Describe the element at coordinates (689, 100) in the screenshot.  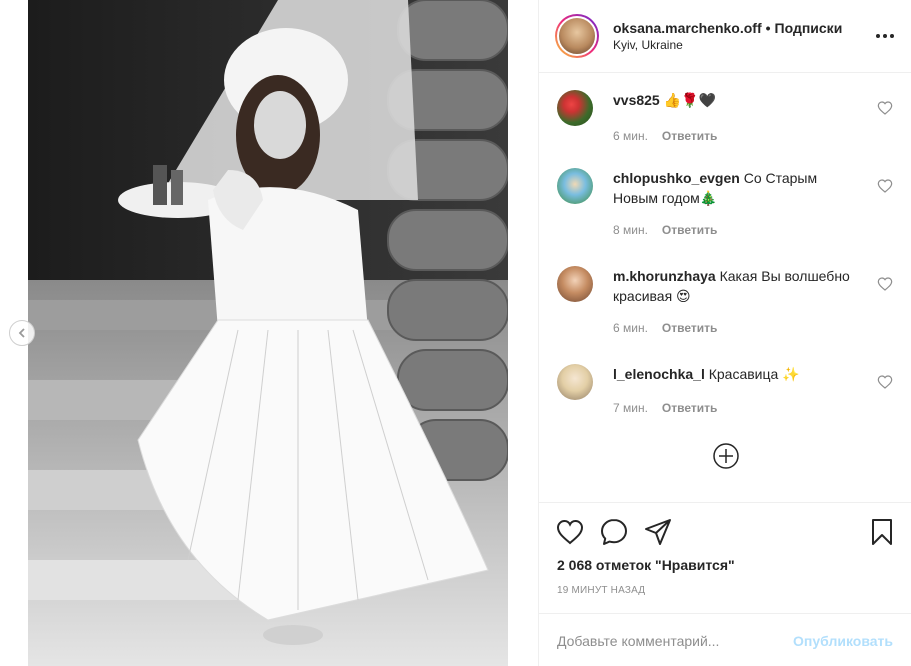
I see `comment-text: 👍🌹🖤` at that location.